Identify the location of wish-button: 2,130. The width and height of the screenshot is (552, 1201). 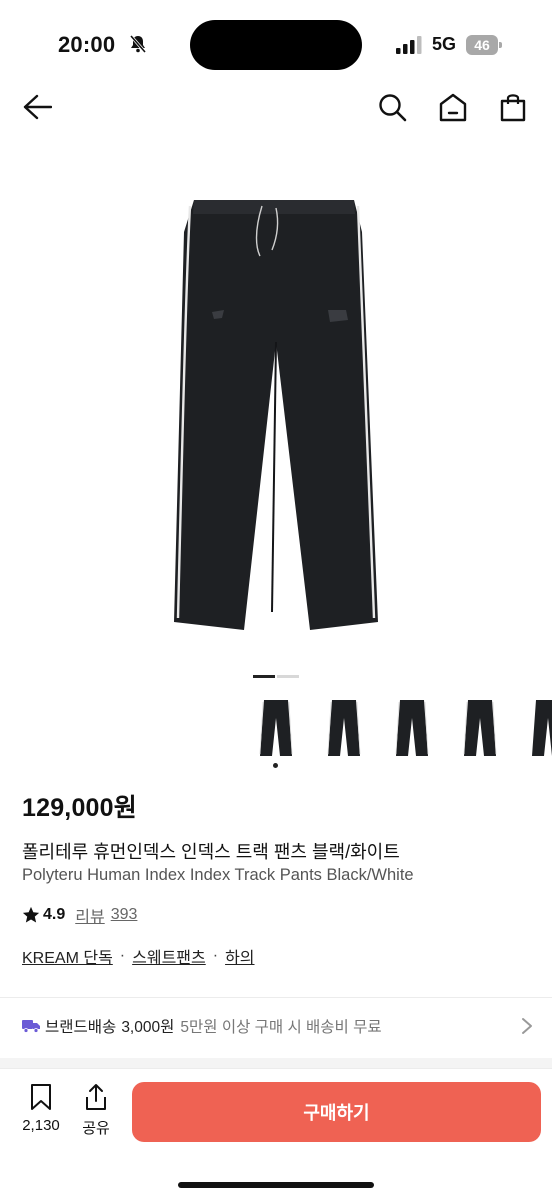
(41, 1108).